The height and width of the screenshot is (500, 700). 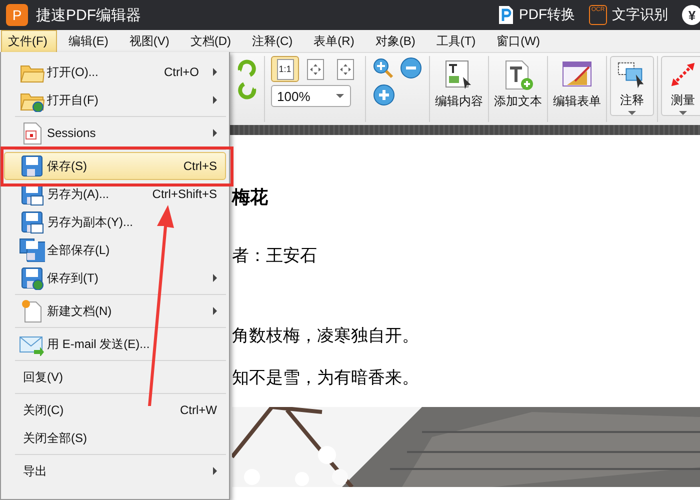 I want to click on toolbar-button: 测量, so click(x=680, y=86).